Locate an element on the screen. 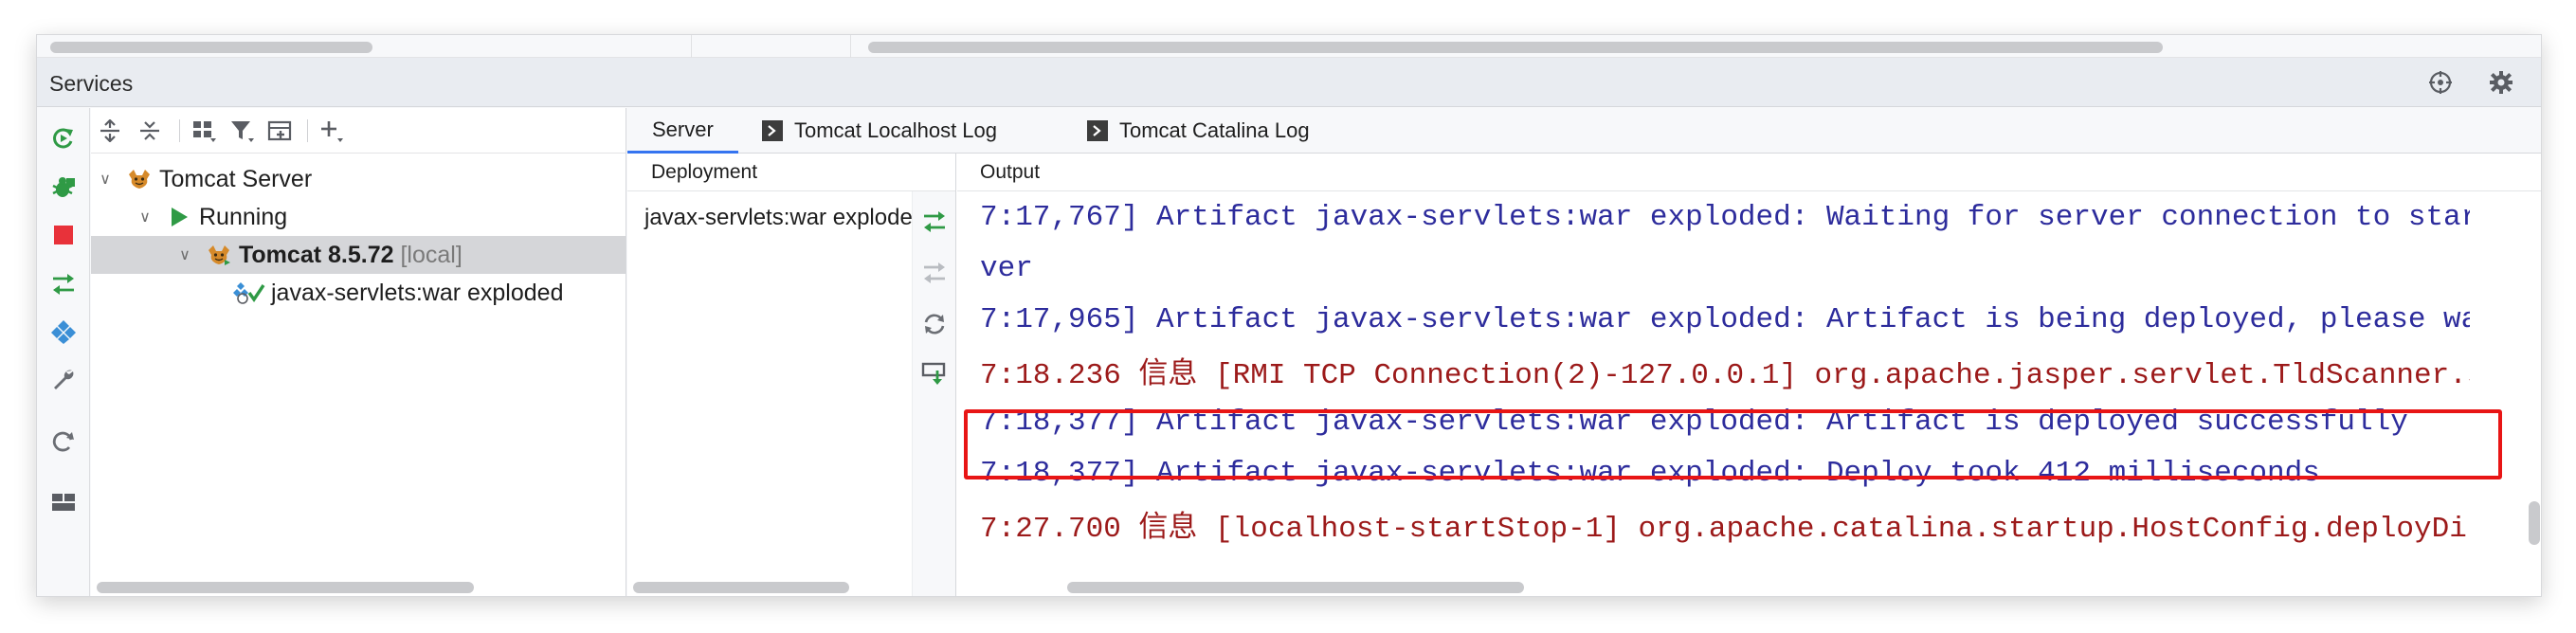 This screenshot has width=2576, height=633. run-icon is located at coordinates (179, 217).